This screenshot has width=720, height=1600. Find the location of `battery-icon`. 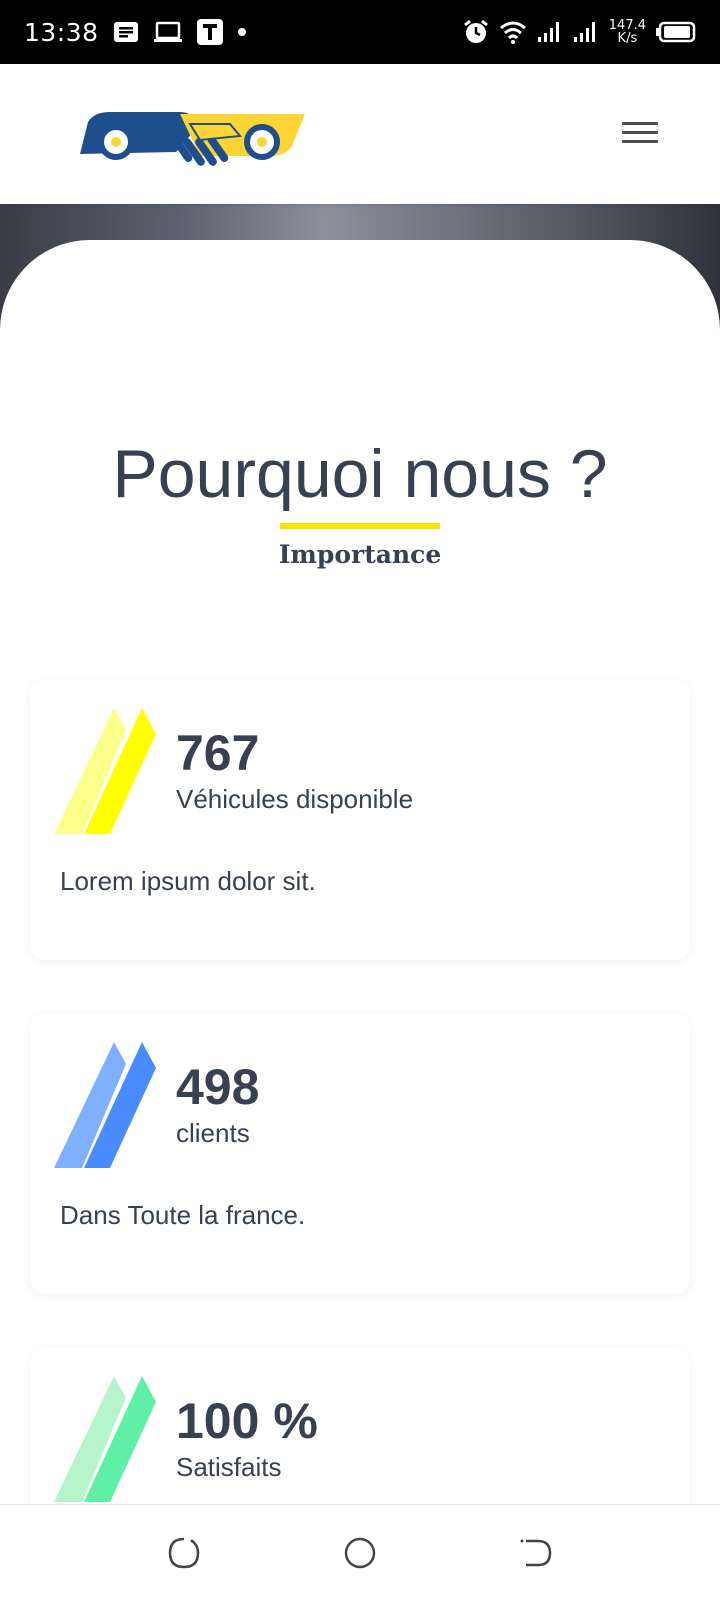

battery-icon is located at coordinates (676, 32).